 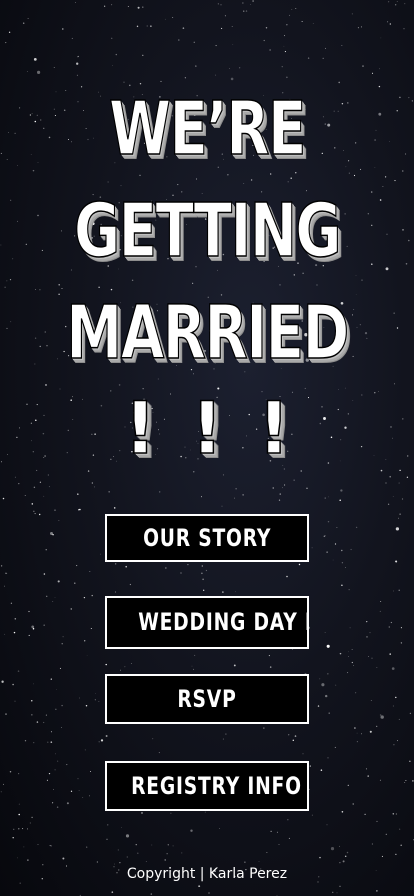 I want to click on registry-info-button: REGISTRY INFO, so click(x=207, y=786).